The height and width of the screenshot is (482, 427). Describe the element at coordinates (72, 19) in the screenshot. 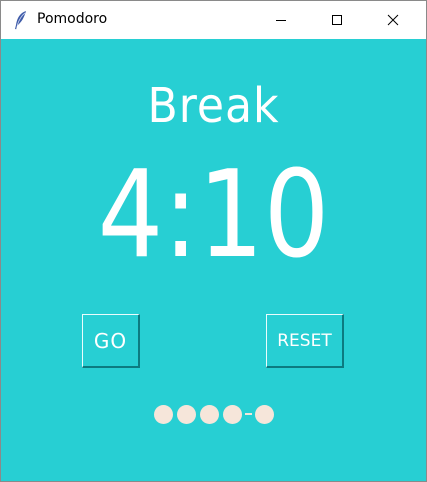

I see `window-title: Pomodoro` at that location.